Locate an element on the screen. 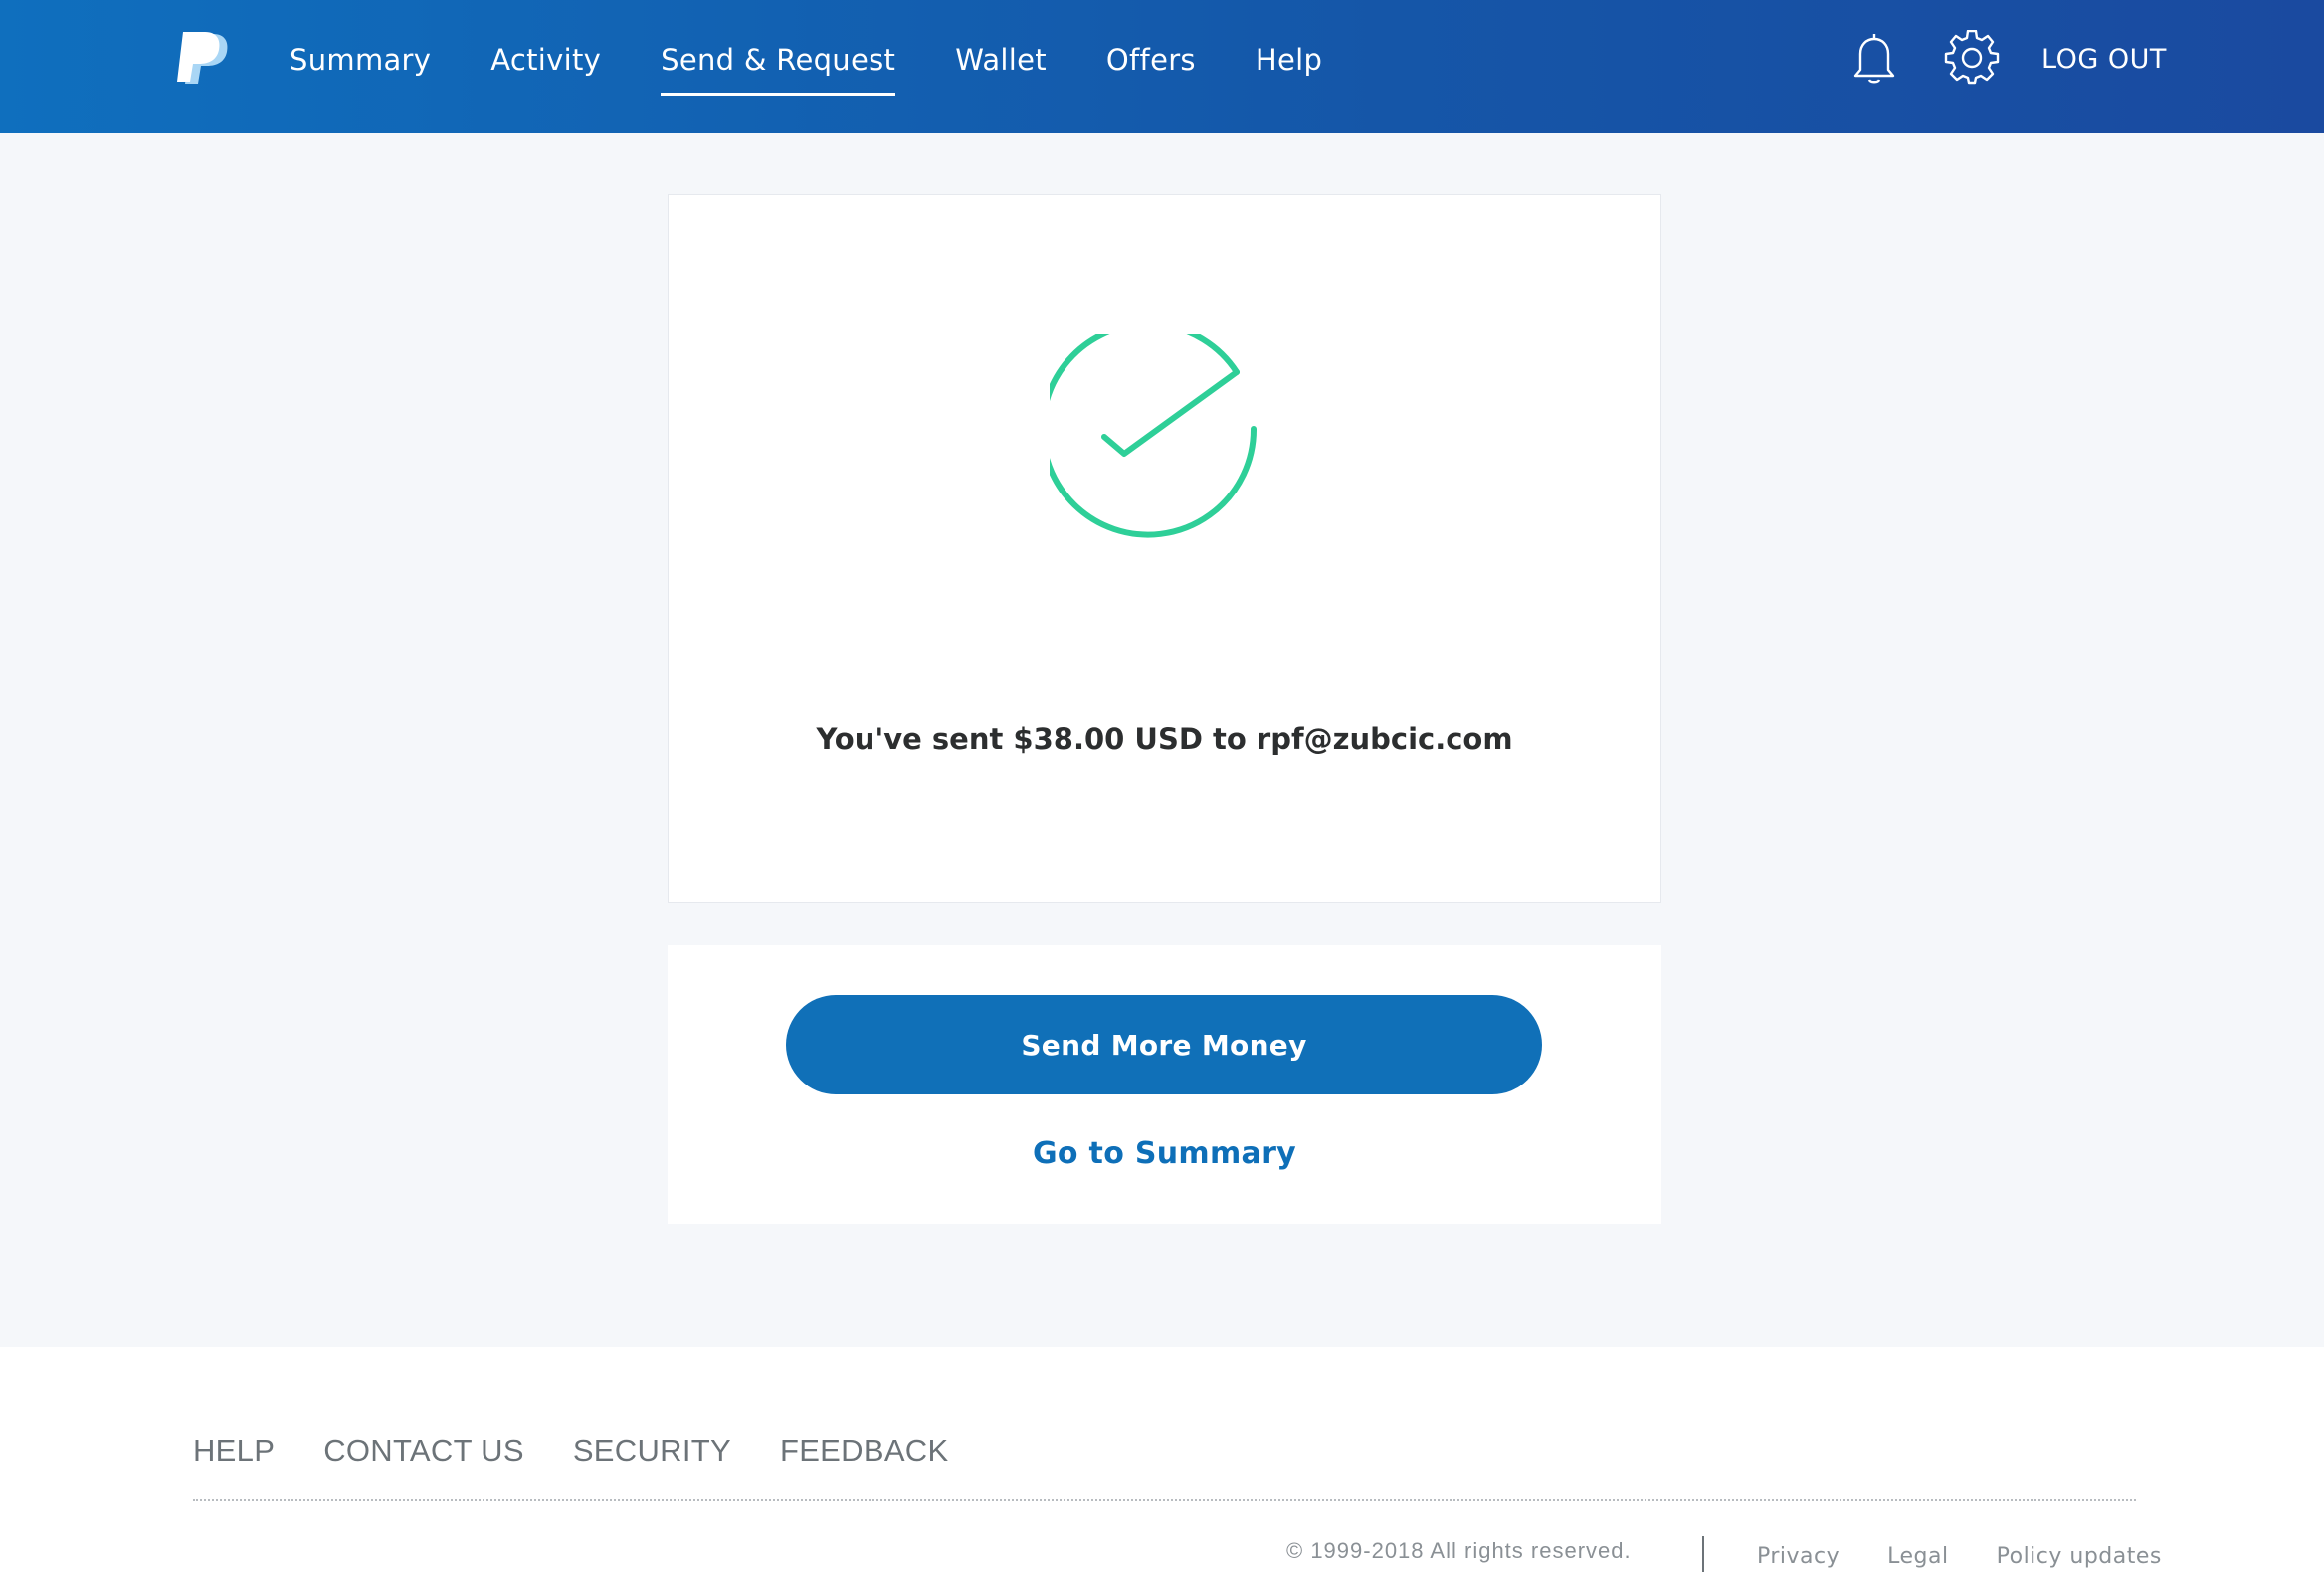 The image size is (2324, 1578). bell-icon is located at coordinates (1874, 58).